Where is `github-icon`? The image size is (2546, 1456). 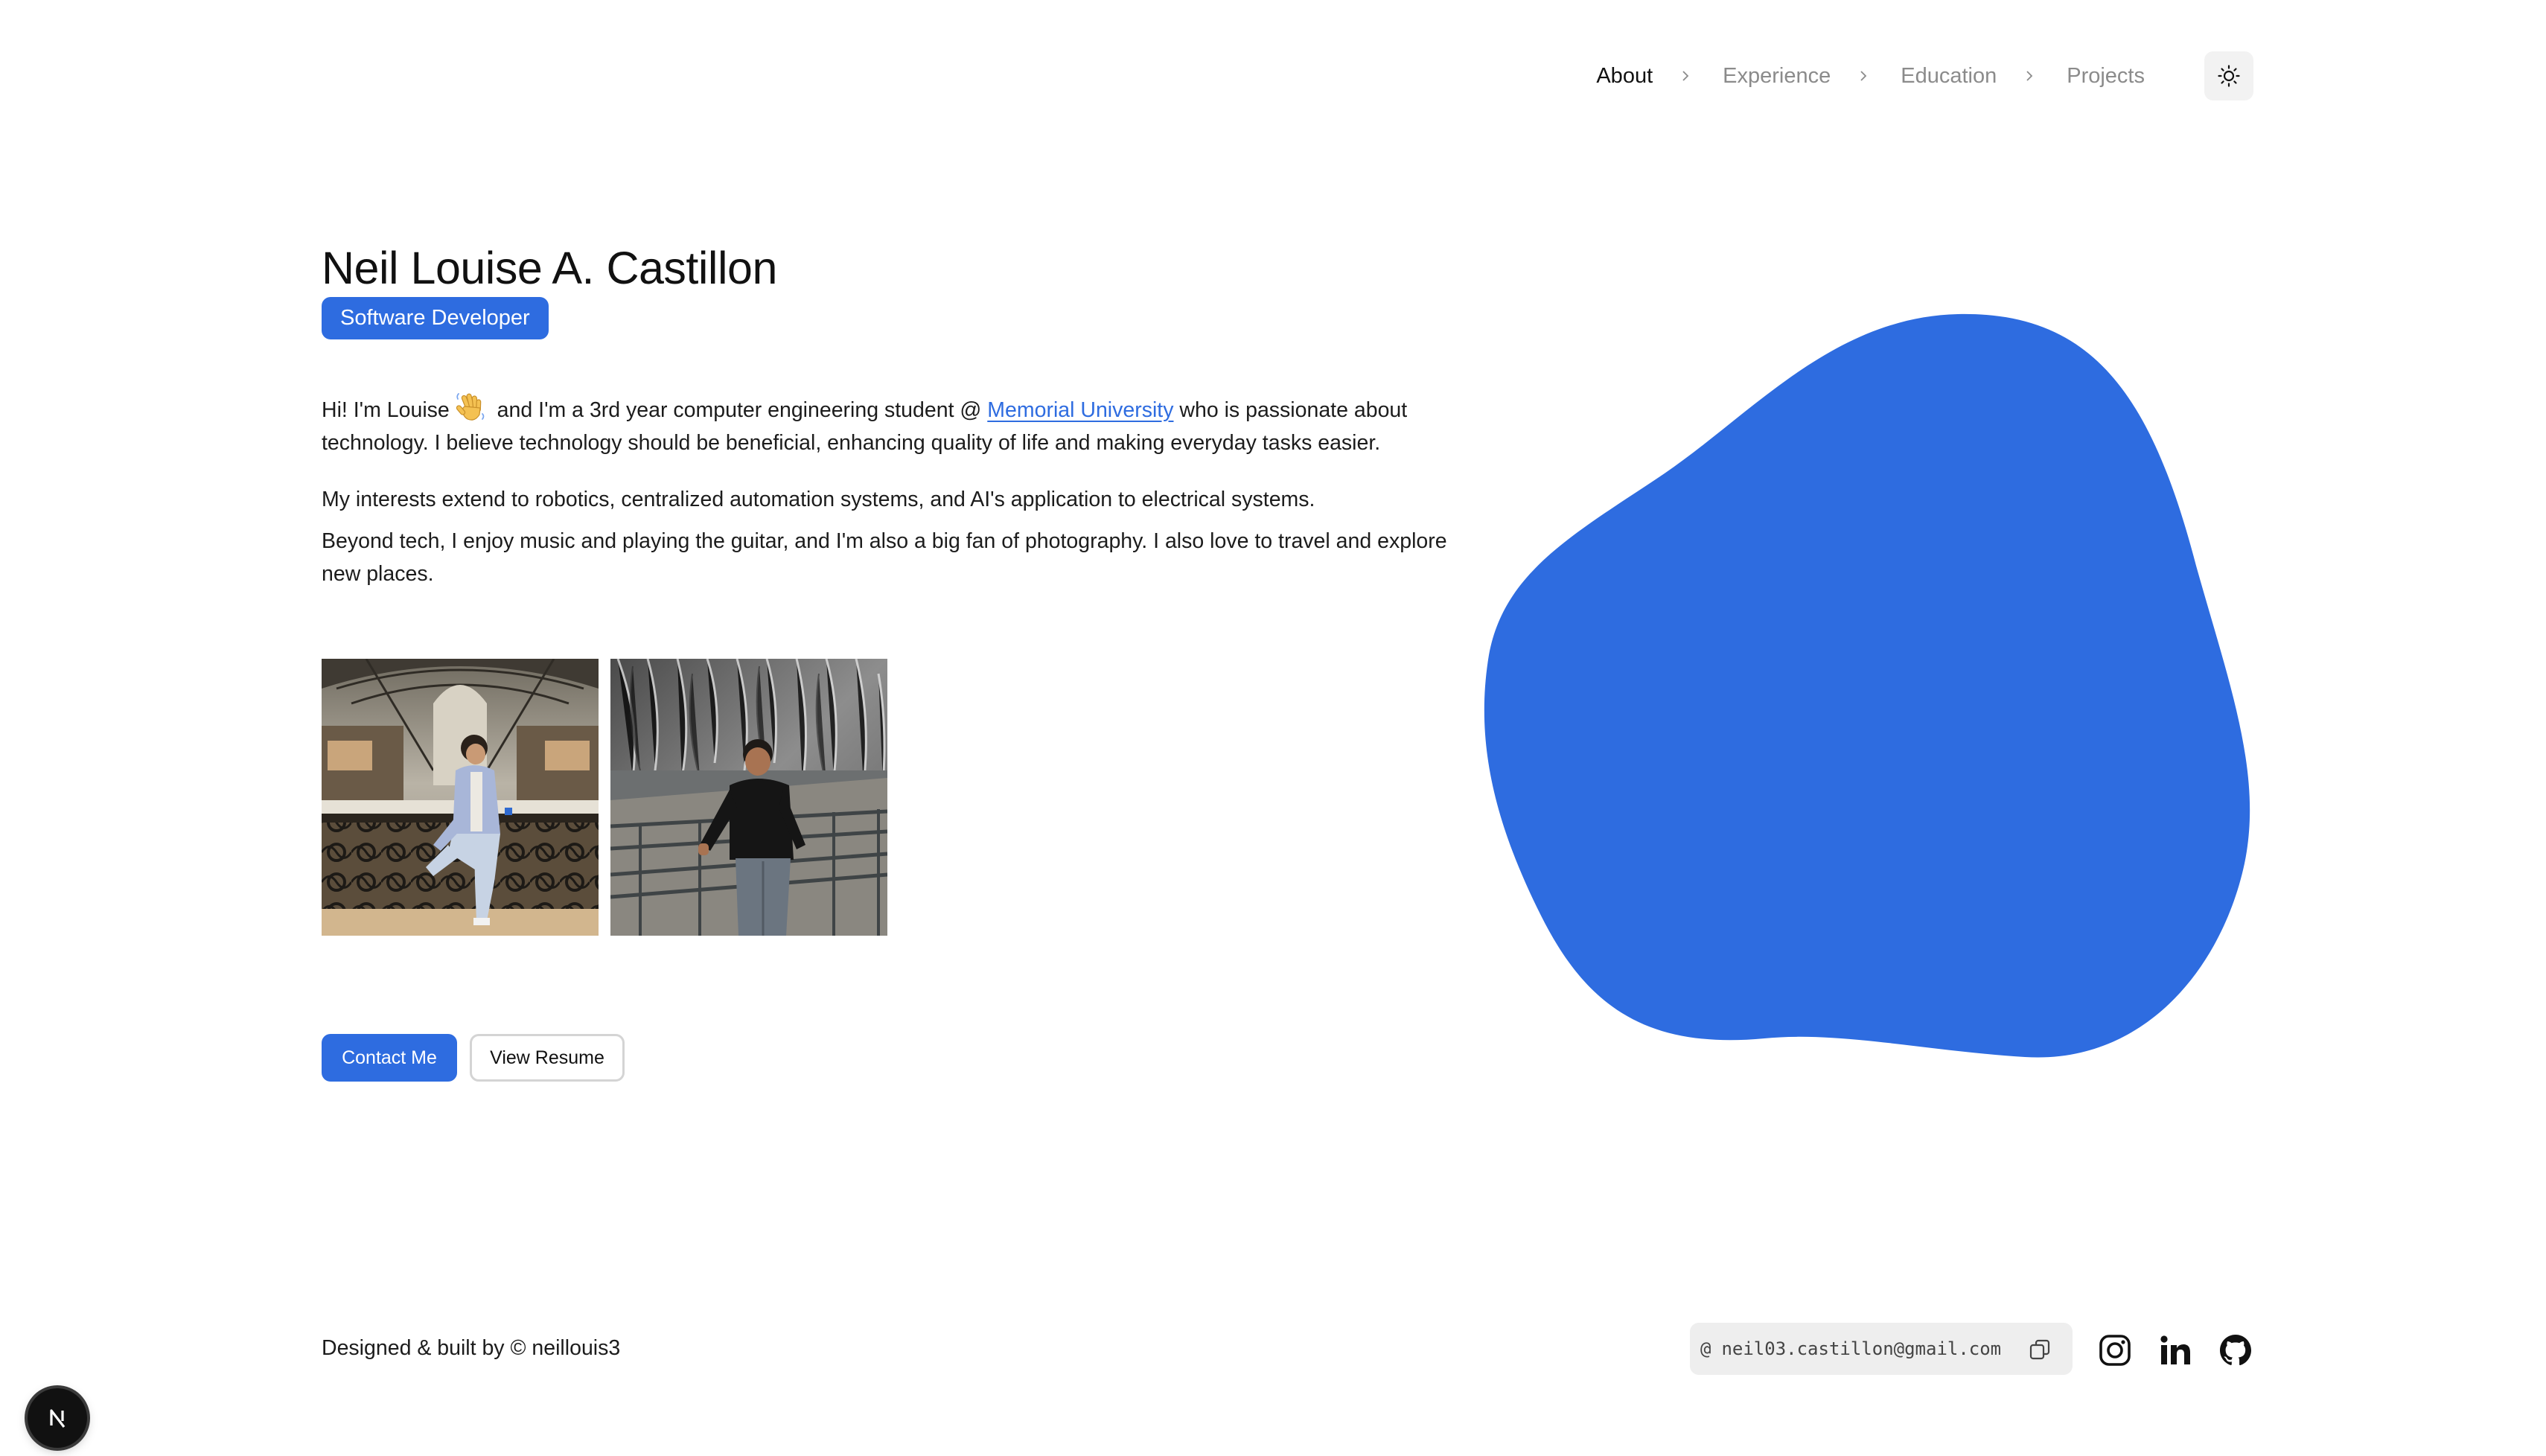 github-icon is located at coordinates (2235, 1350).